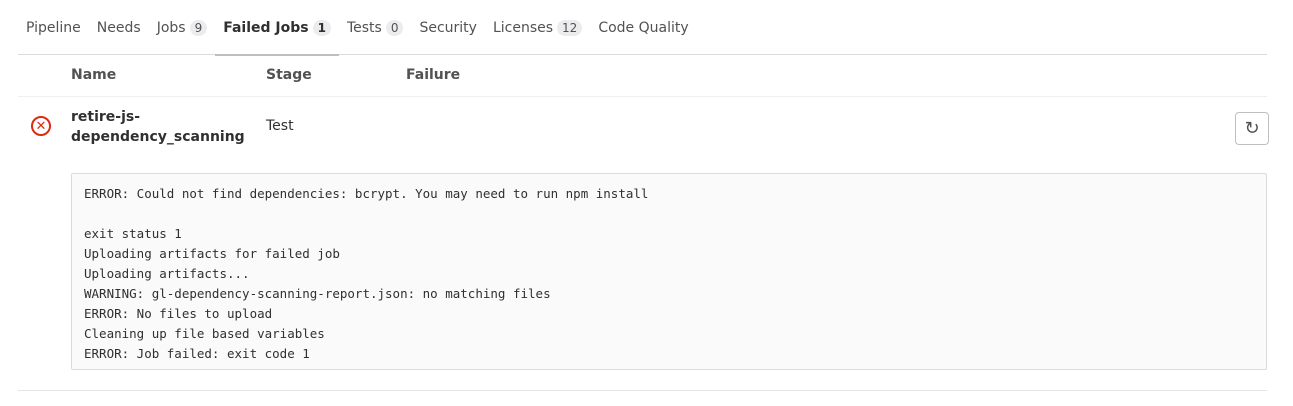 The height and width of the screenshot is (406, 1293). Describe the element at coordinates (53, 27) in the screenshot. I see `tab-label: Pipeline` at that location.